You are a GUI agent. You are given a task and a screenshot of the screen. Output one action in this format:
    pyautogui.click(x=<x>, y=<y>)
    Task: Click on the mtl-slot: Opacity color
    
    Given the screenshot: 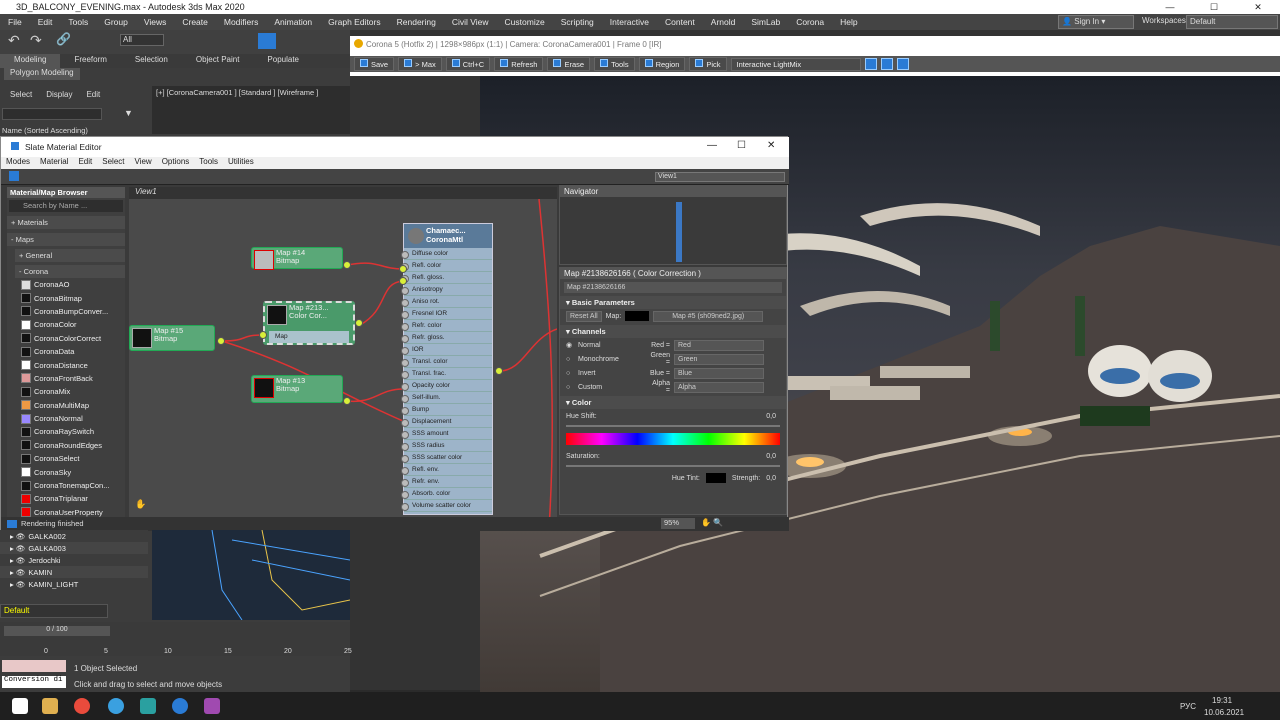 What is the action you would take?
    pyautogui.click(x=446, y=386)
    